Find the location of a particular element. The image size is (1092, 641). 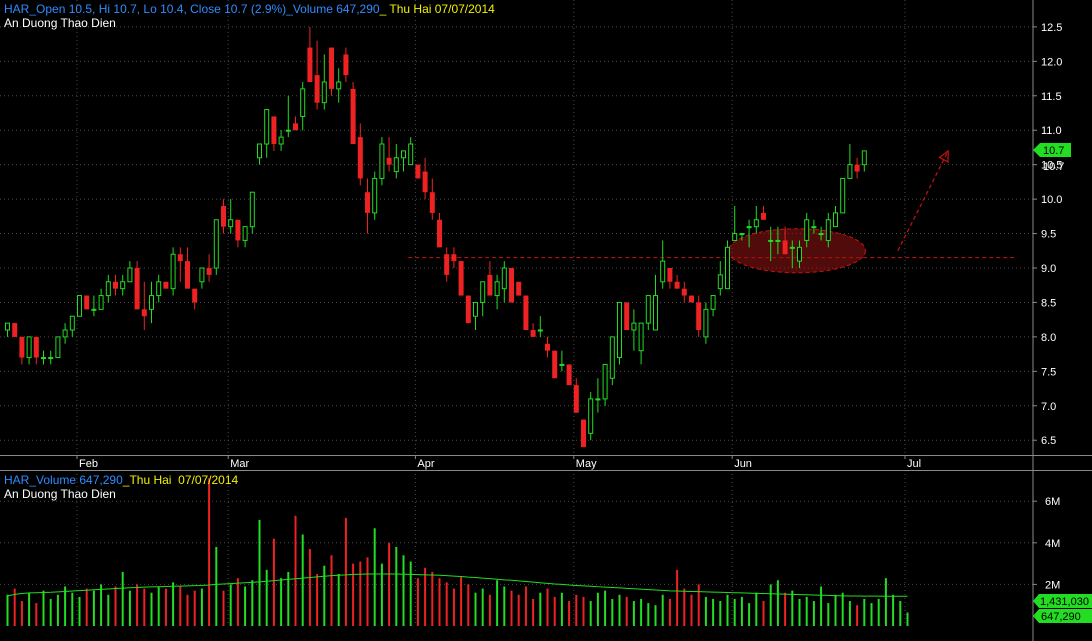

month-label: Jul is located at coordinates (914, 464).